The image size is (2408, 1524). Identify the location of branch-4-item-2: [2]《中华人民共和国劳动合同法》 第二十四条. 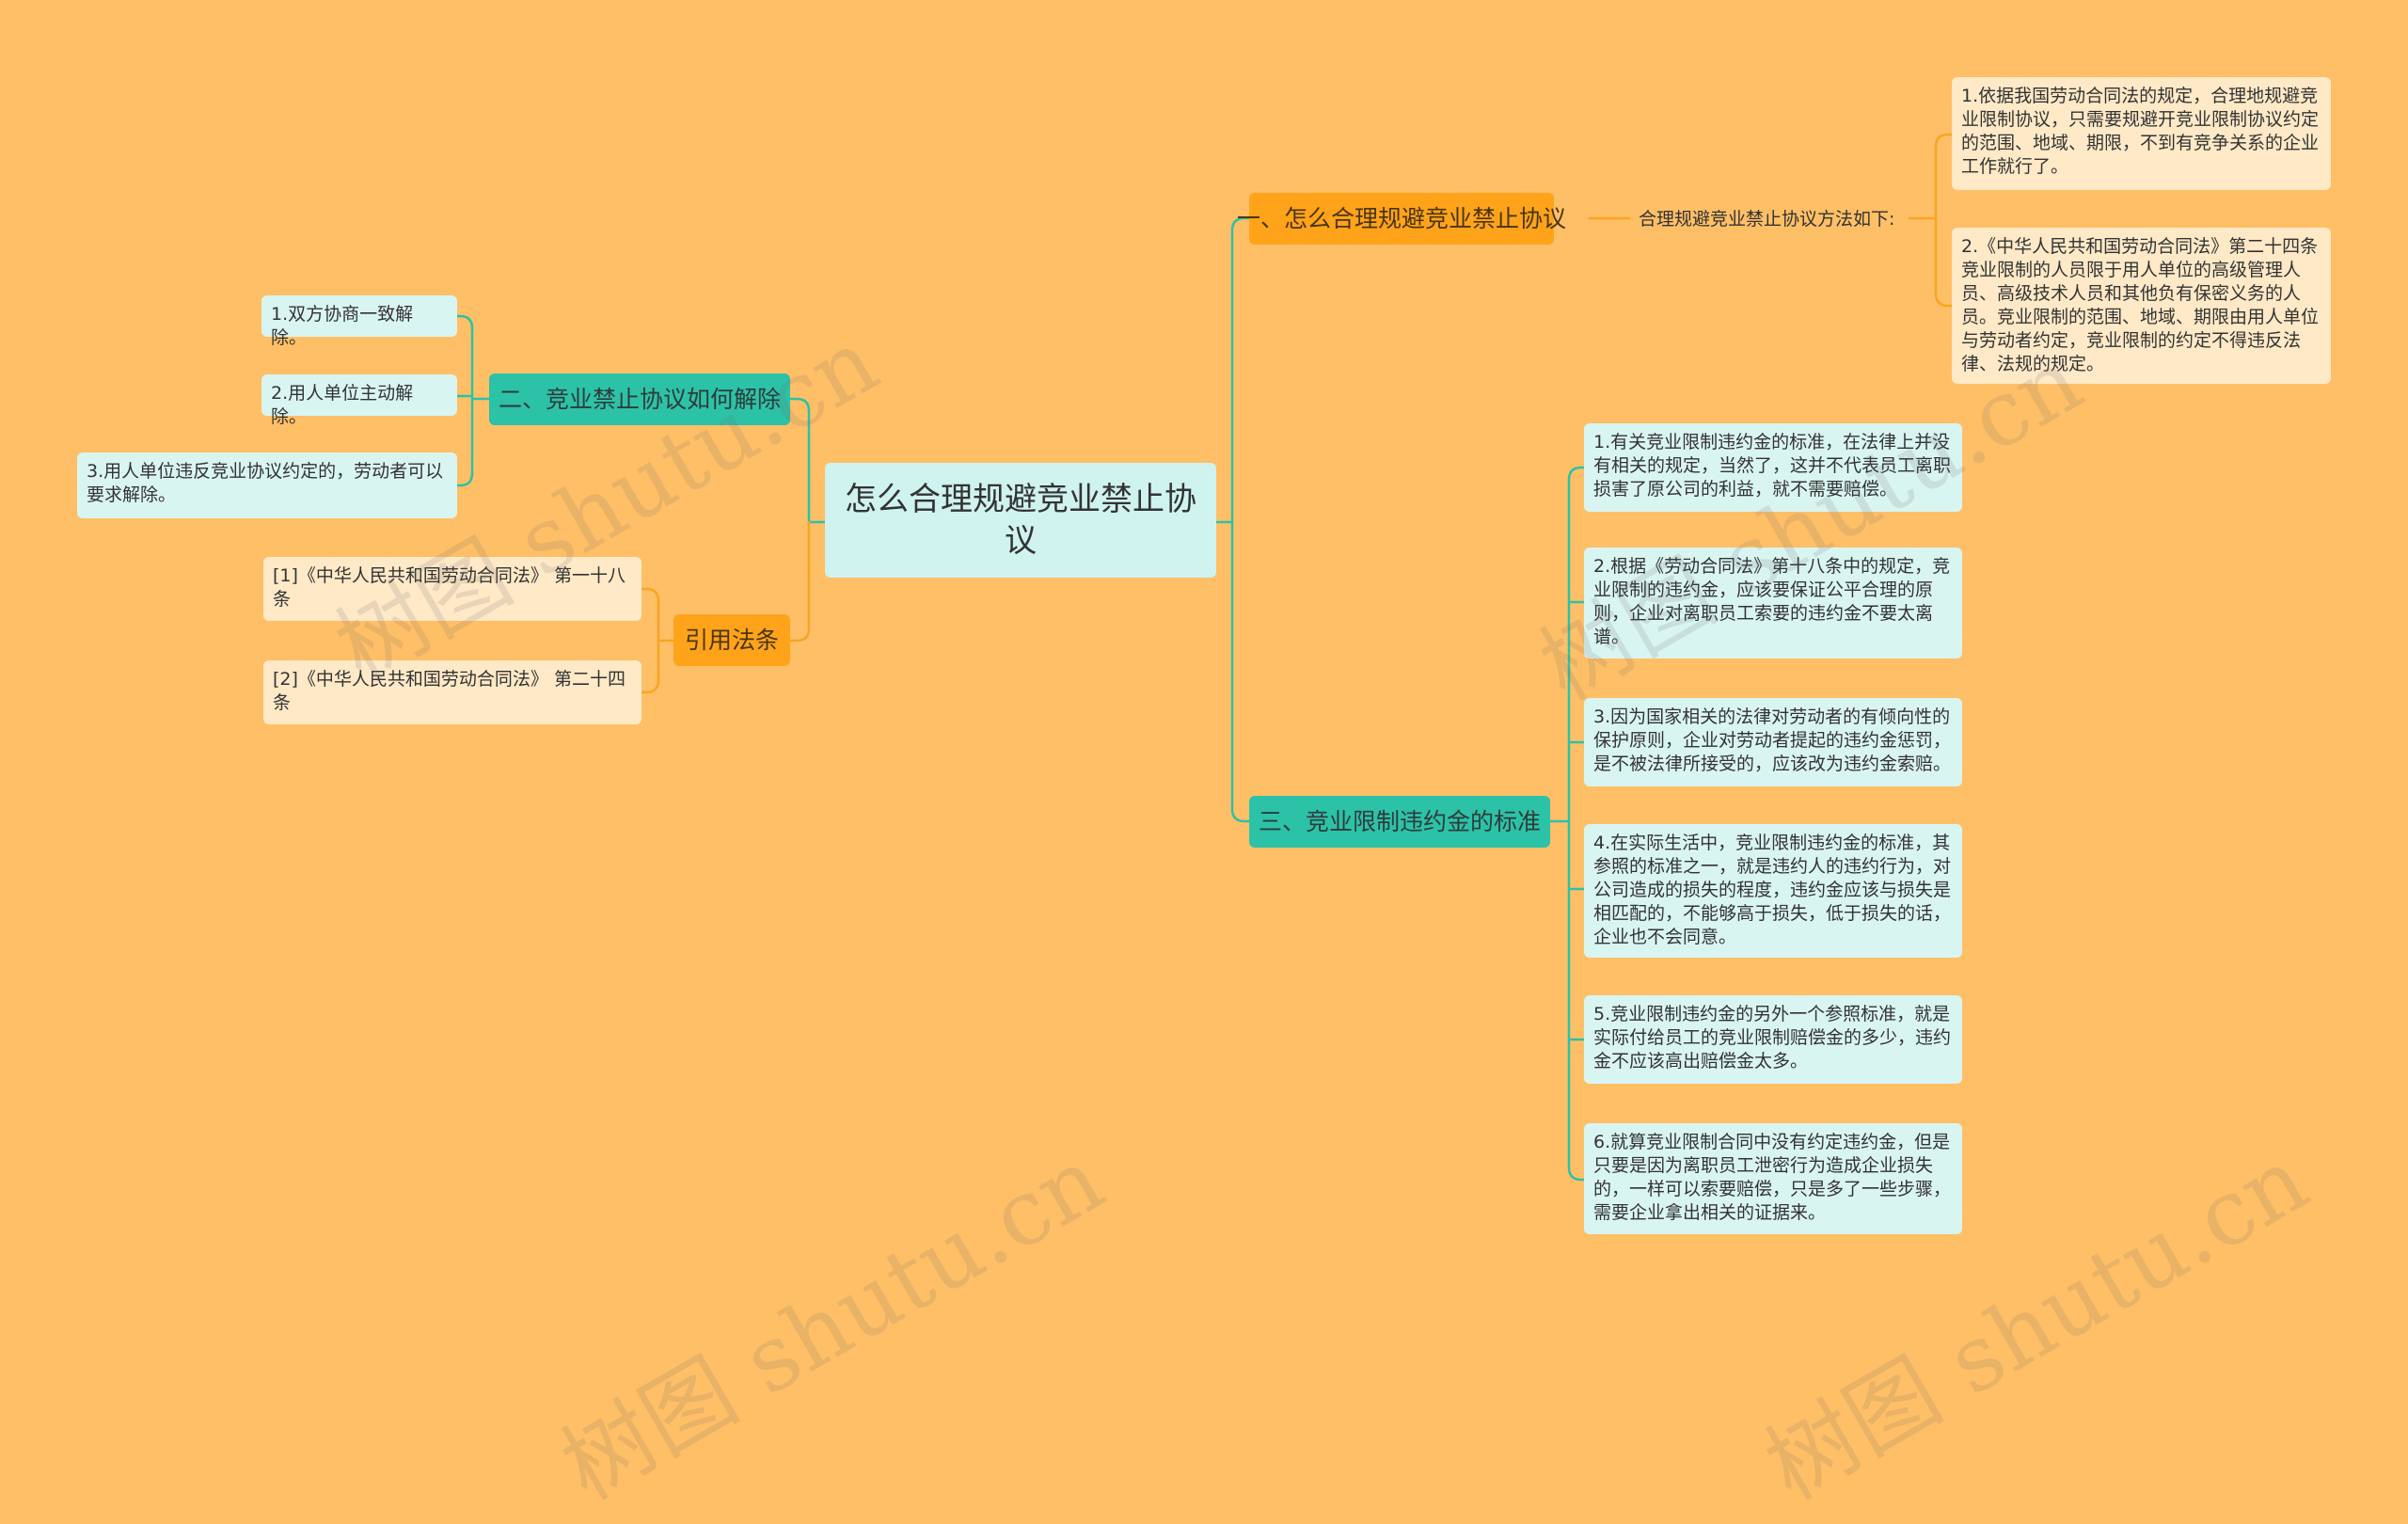
(453, 692).